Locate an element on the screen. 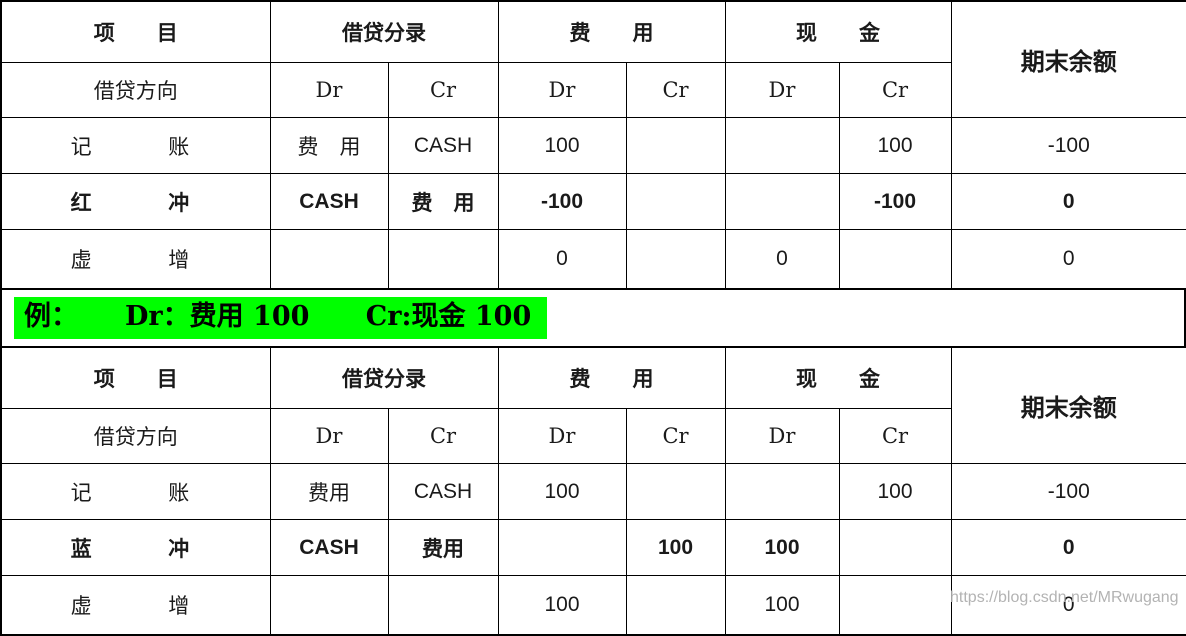 This screenshot has width=1186, height=636. cell-expense-cr: 100 is located at coordinates (675, 547).